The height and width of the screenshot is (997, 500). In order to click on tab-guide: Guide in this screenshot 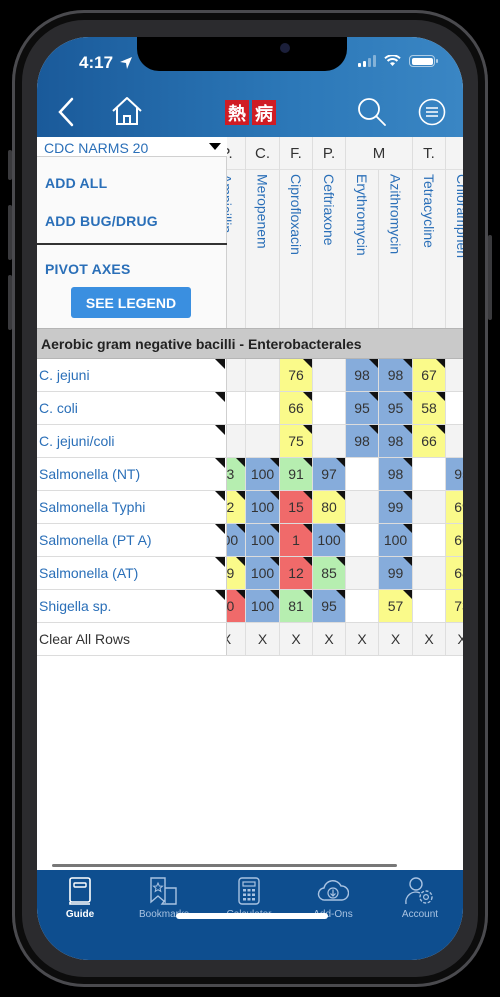, I will do `click(80, 898)`.